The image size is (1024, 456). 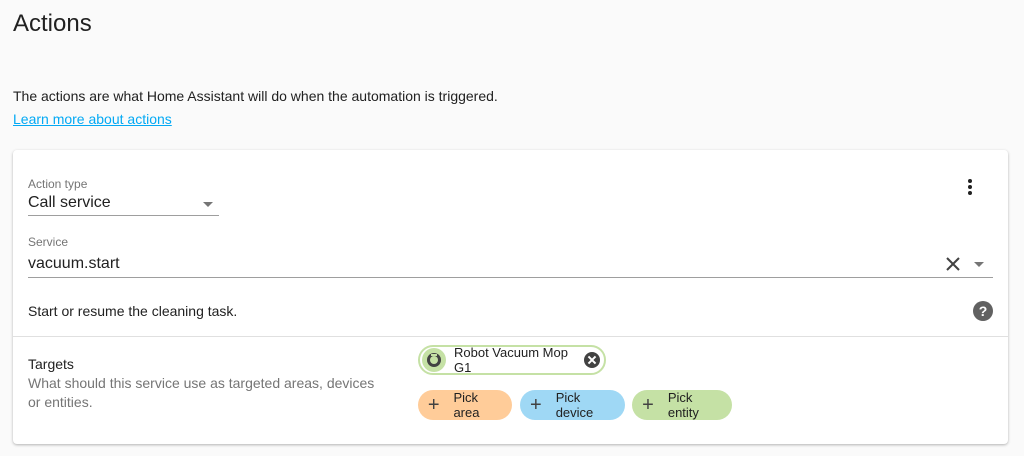 I want to click on learn-more-link: Learn more about actions, so click(x=92, y=119).